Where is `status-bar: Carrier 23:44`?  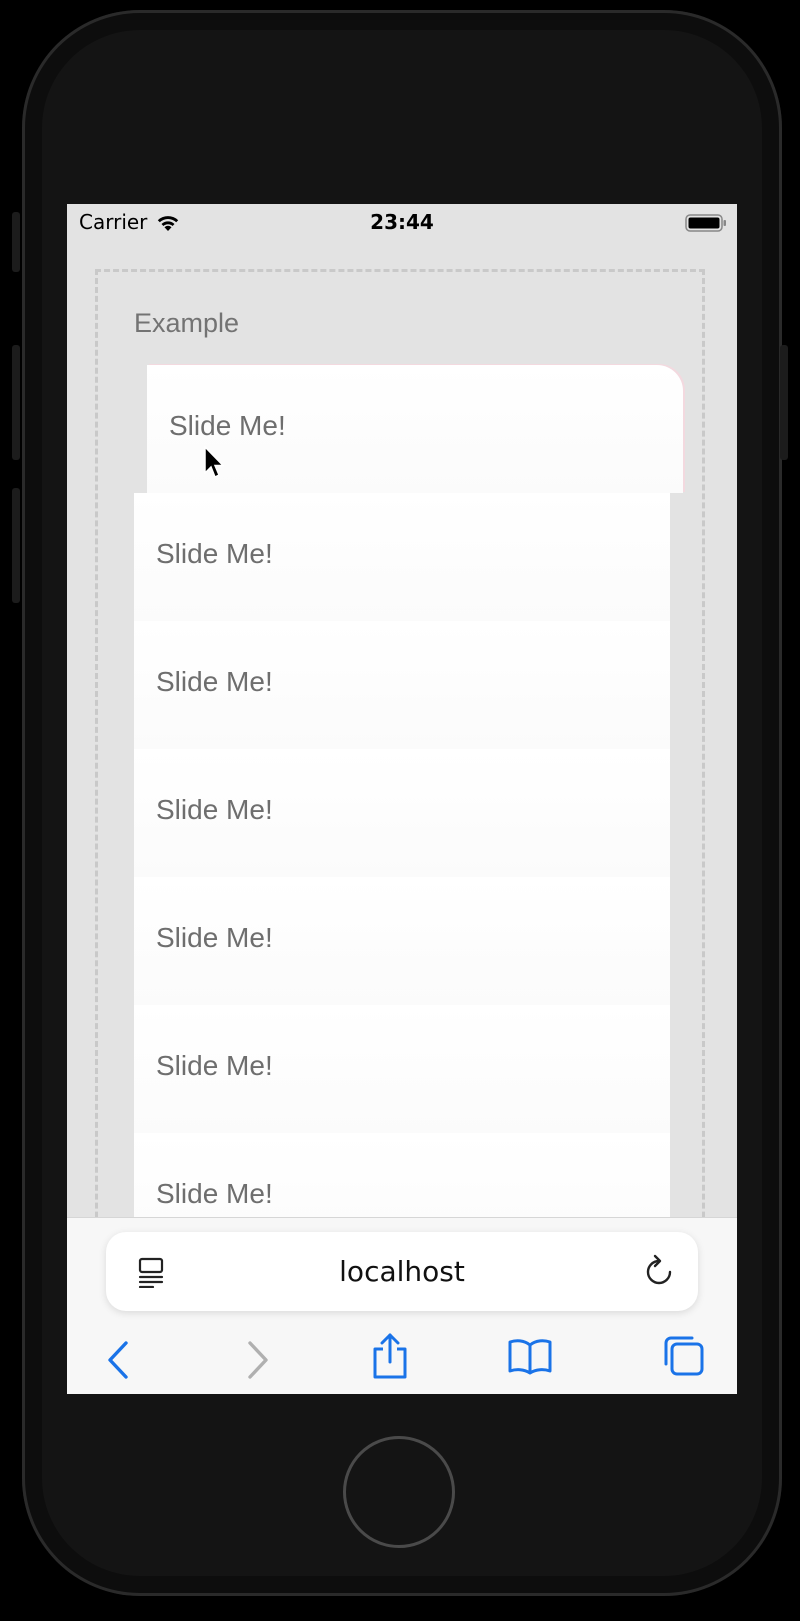
status-bar: Carrier 23:44 is located at coordinates (402, 223).